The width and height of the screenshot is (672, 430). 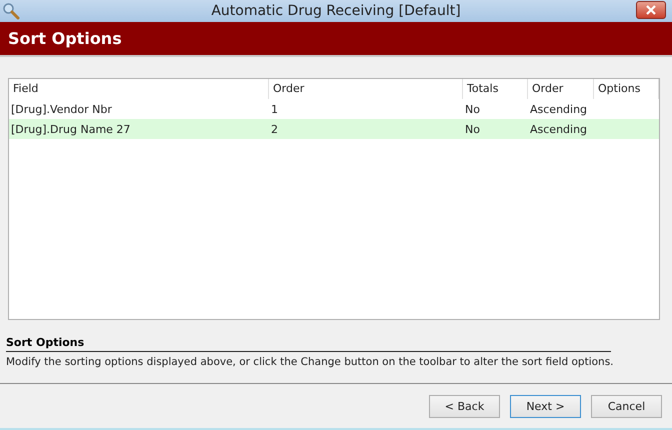 I want to click on table-cell-text: [Drug].Vendor Nbr, so click(x=61, y=109).